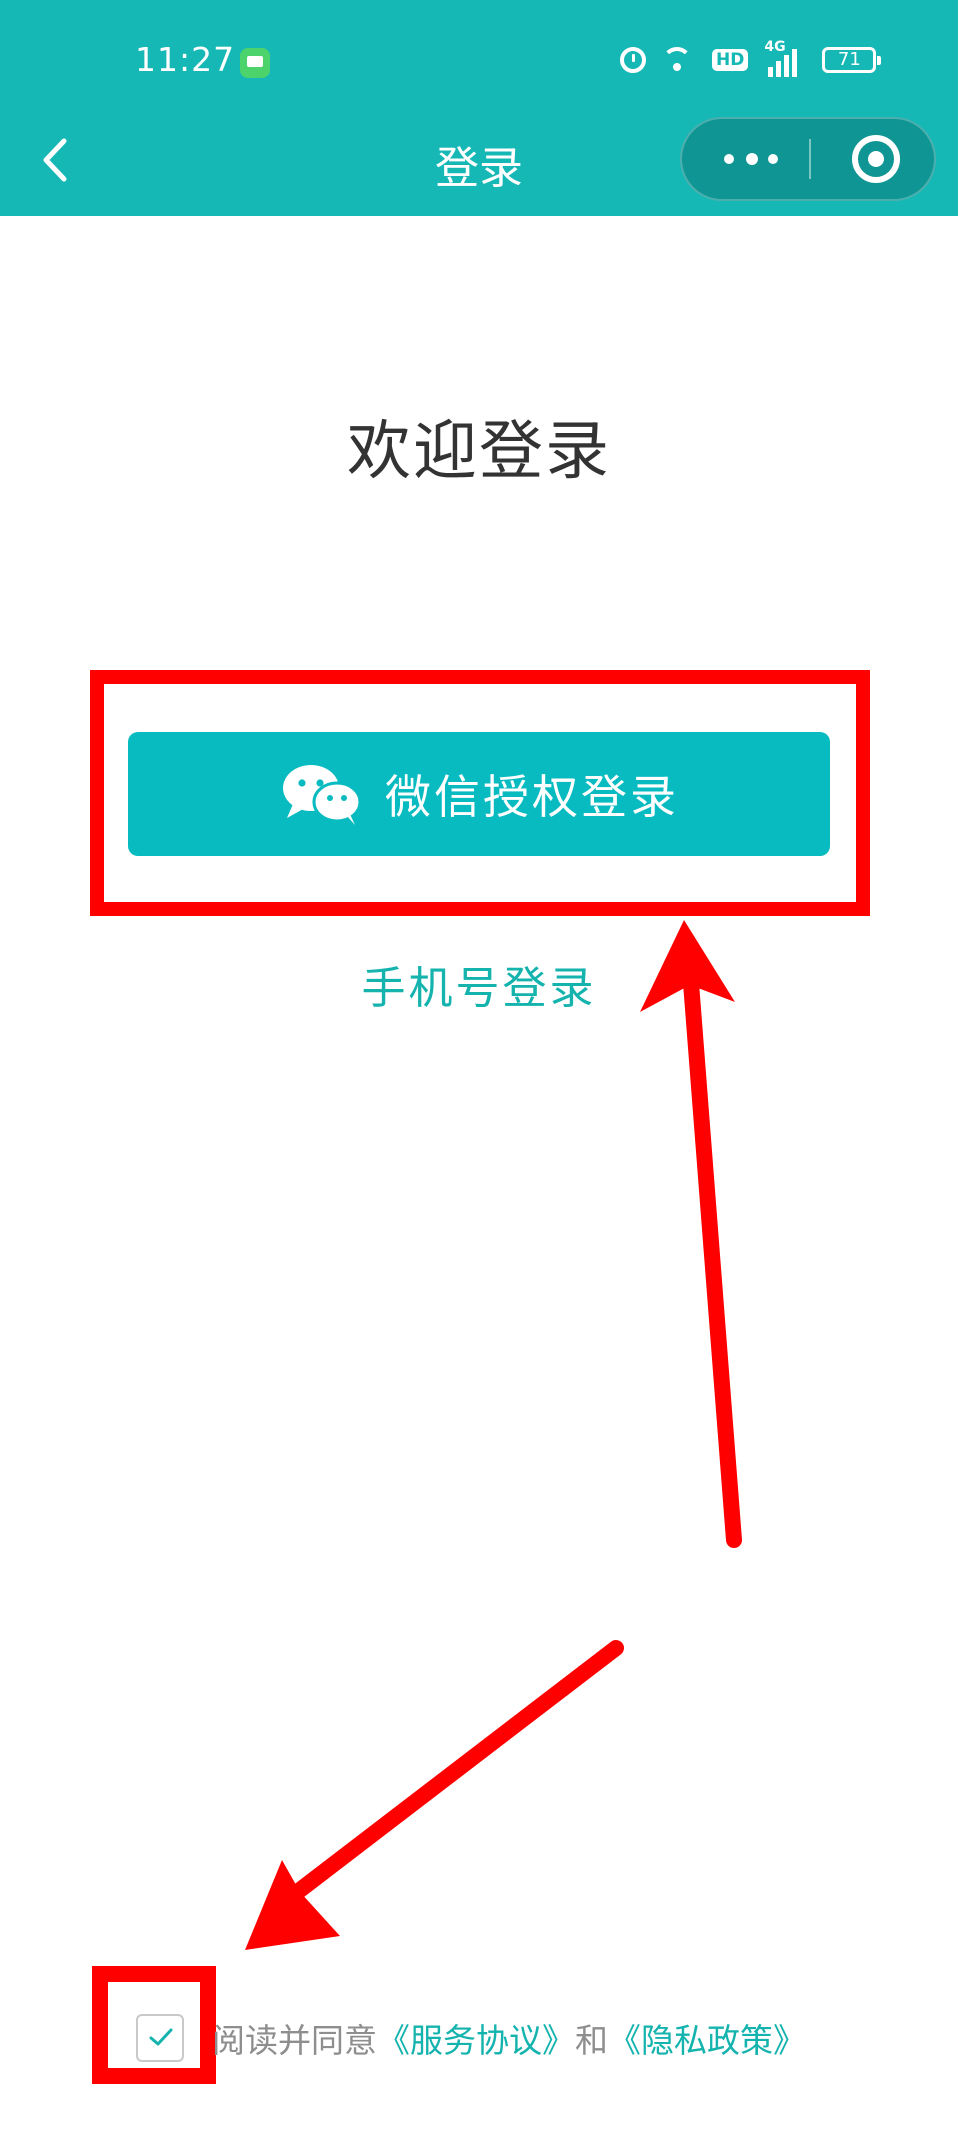 This screenshot has width=958, height=2130. I want to click on checkmark-icon, so click(161, 2037).